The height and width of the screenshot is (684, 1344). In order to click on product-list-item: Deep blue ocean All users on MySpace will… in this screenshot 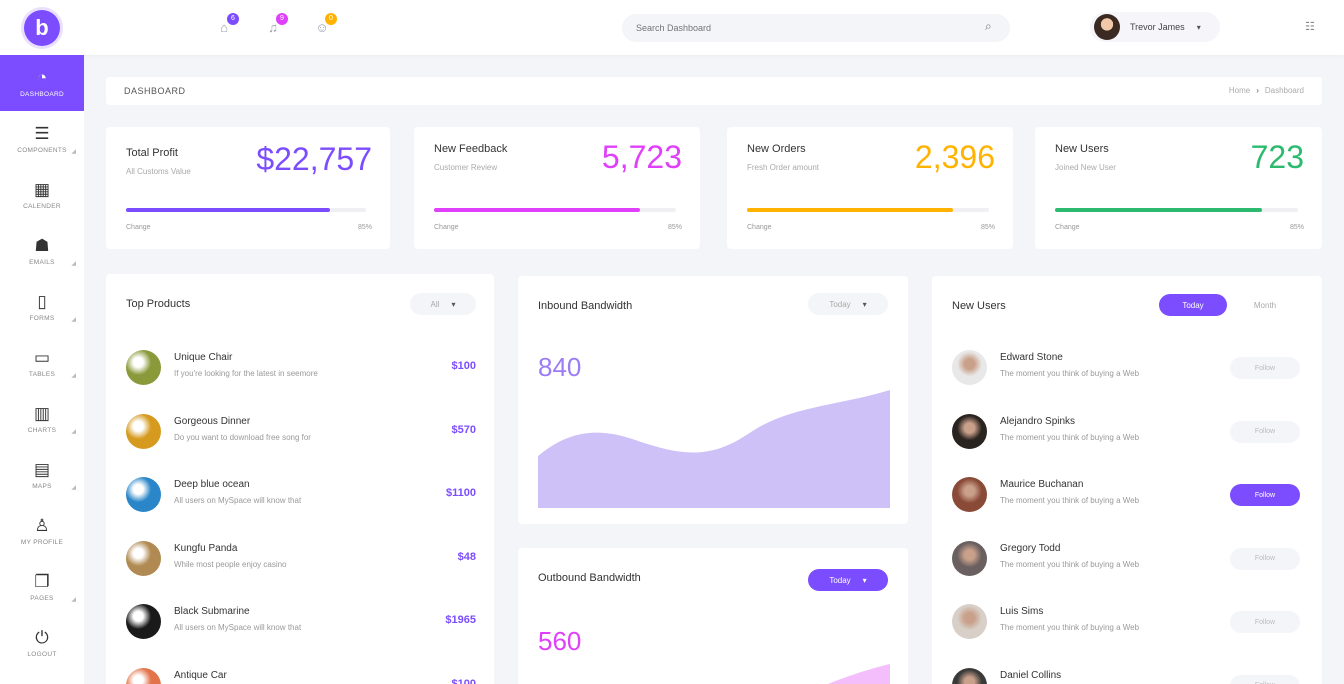, I will do `click(301, 495)`.